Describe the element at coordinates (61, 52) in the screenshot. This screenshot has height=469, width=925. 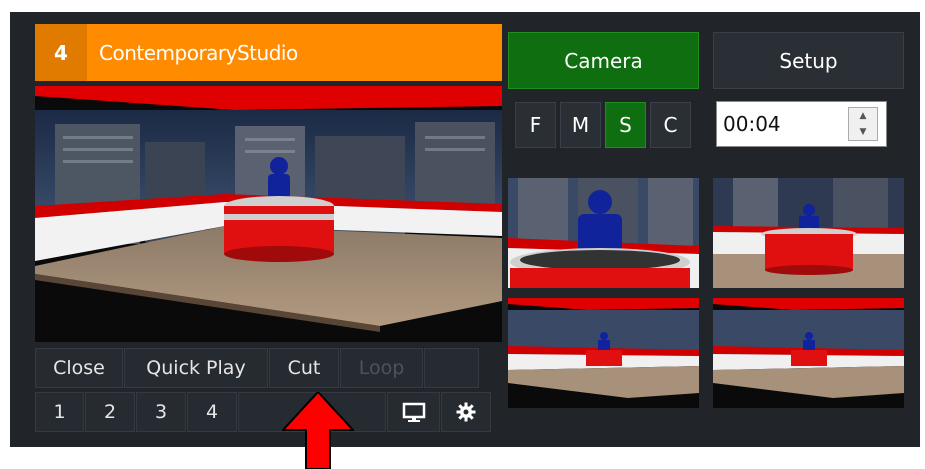
I see `input-number: 4` at that location.